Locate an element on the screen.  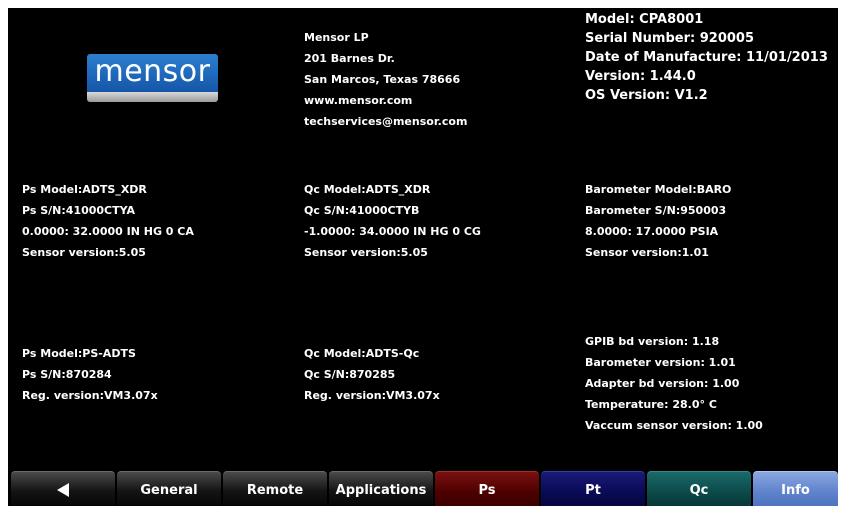
back-arrow-icon is located at coordinates (63, 490).